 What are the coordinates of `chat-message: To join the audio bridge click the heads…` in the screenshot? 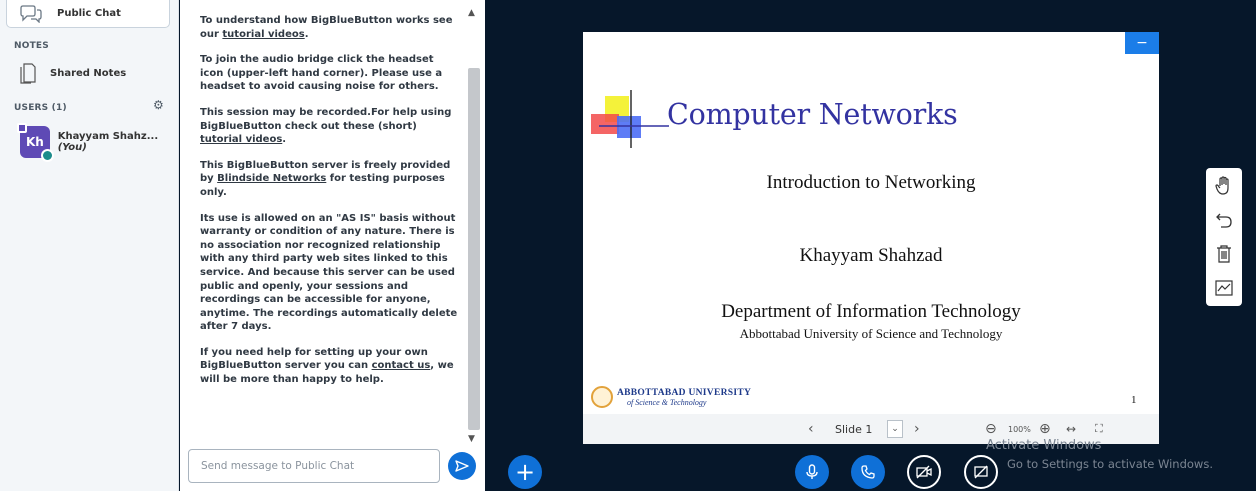 It's located at (321, 73).